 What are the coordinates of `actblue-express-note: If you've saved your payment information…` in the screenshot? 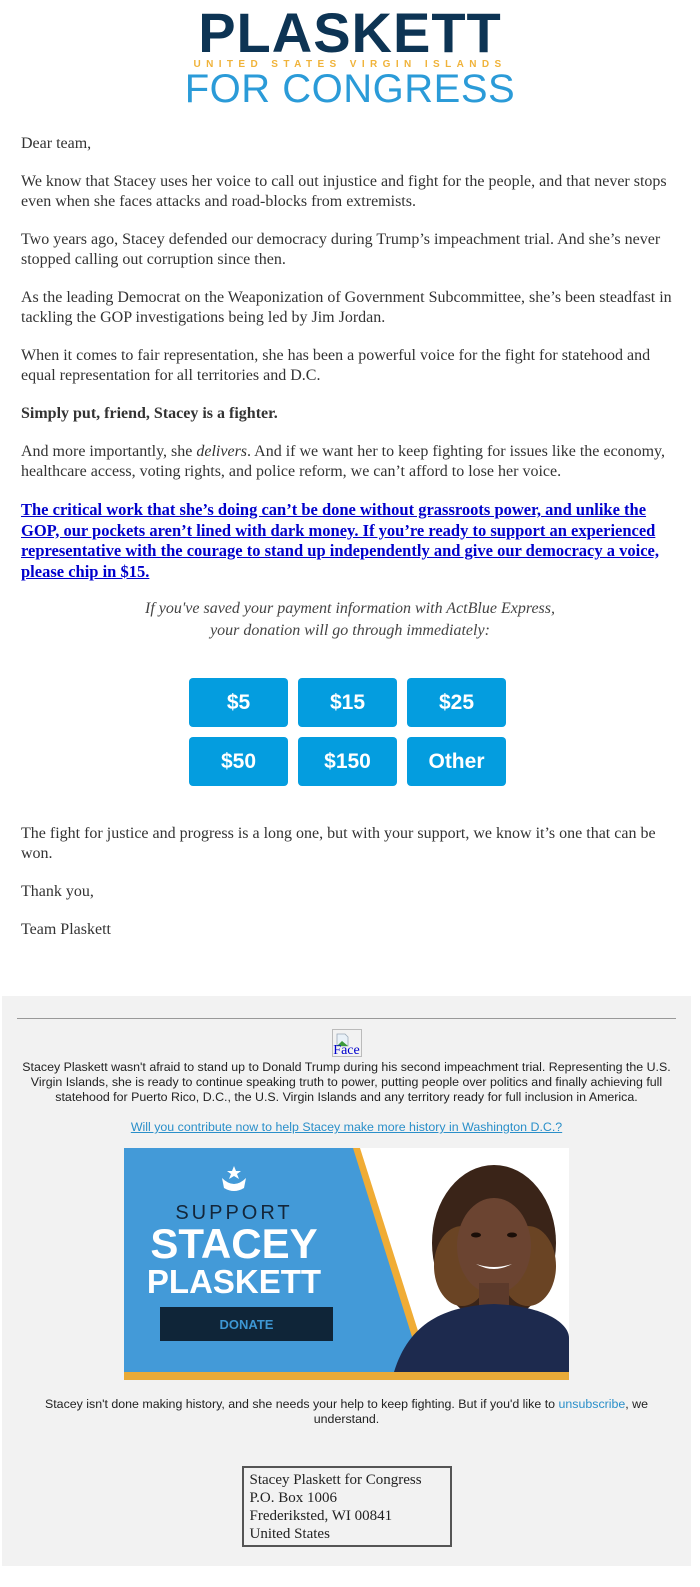 It's located at (350, 620).